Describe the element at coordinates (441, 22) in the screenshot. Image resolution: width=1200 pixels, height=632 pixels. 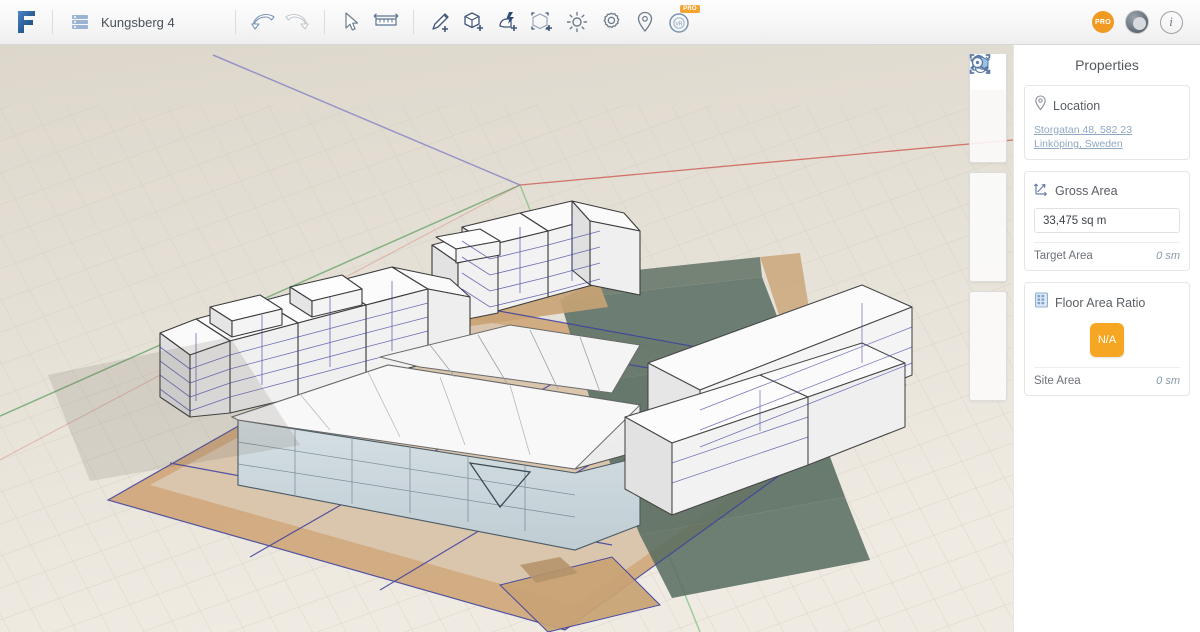
I see `pencil-plus-icon` at that location.